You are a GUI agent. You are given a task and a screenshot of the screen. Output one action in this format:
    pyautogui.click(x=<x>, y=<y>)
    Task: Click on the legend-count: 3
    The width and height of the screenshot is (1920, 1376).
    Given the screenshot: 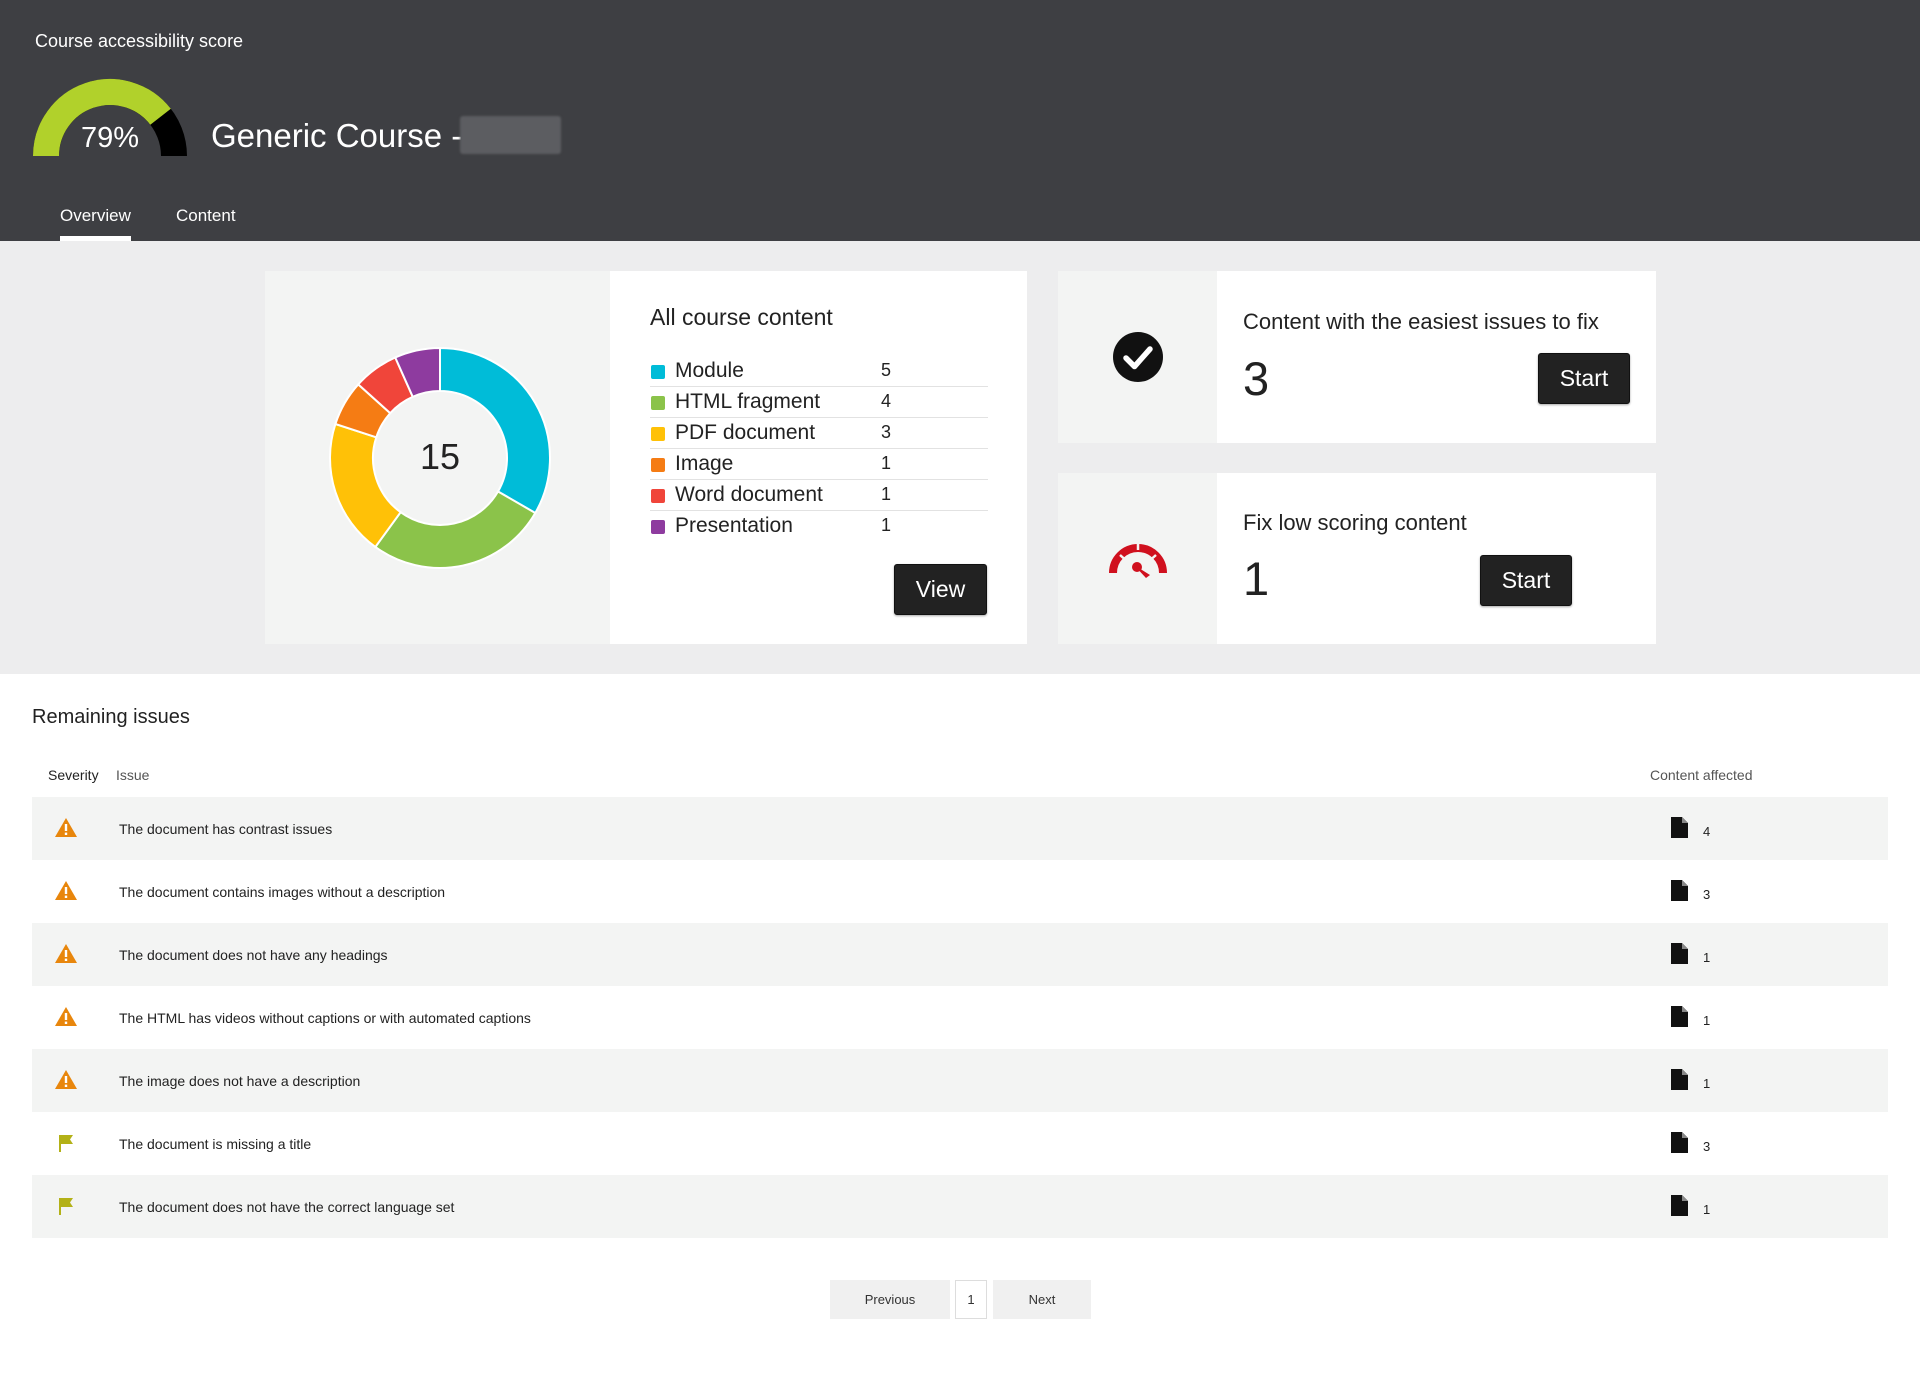 What is the action you would take?
    pyautogui.click(x=886, y=432)
    